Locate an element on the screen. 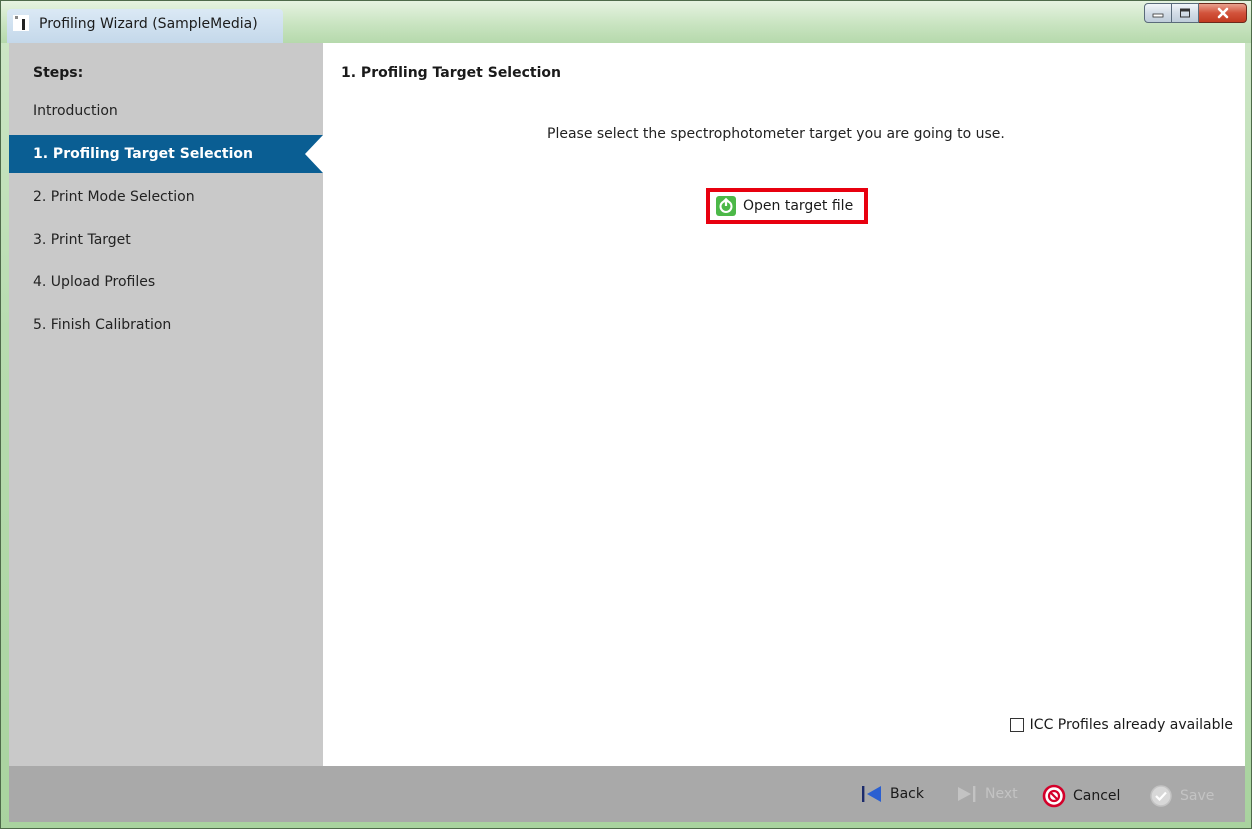  step-print-mode-selection: 2. Print Mode Selection is located at coordinates (166, 197).